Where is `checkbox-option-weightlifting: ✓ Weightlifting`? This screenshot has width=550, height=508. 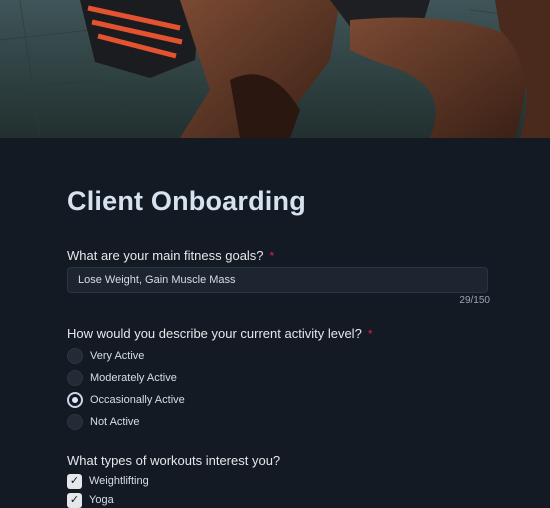 checkbox-option-weightlifting: ✓ Weightlifting is located at coordinates (108, 481).